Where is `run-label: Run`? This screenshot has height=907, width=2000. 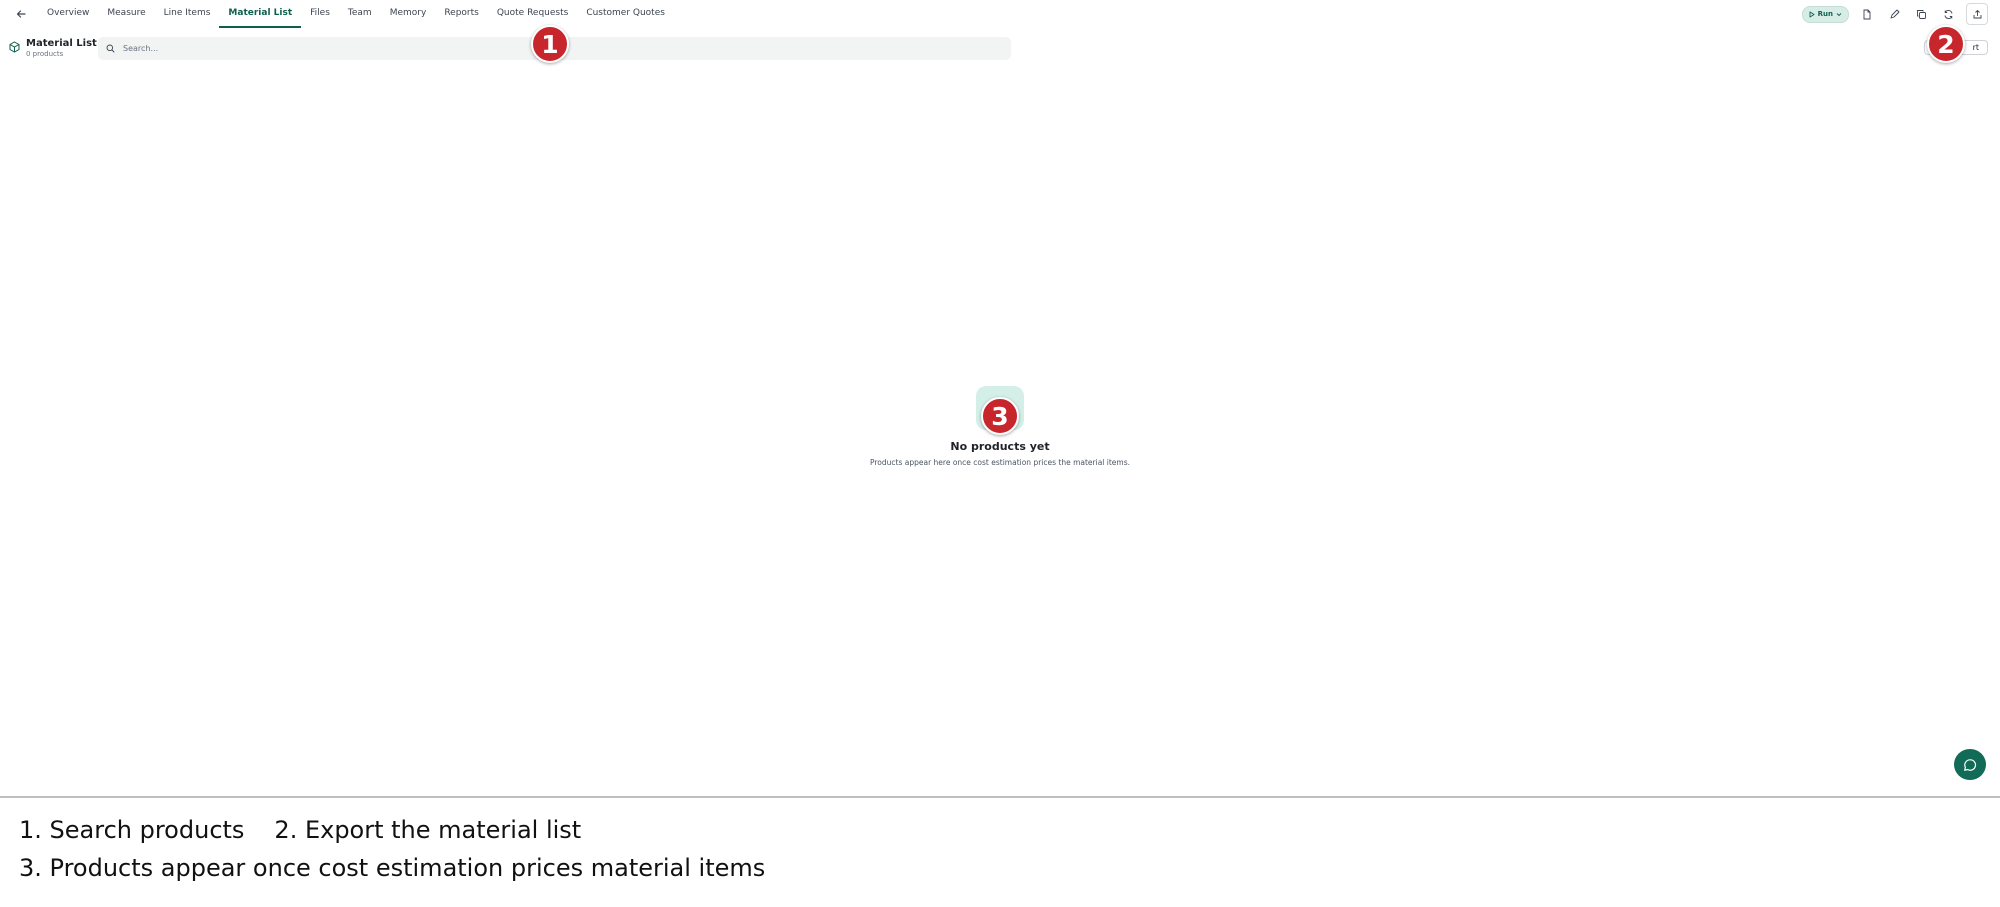 run-label: Run is located at coordinates (1825, 14).